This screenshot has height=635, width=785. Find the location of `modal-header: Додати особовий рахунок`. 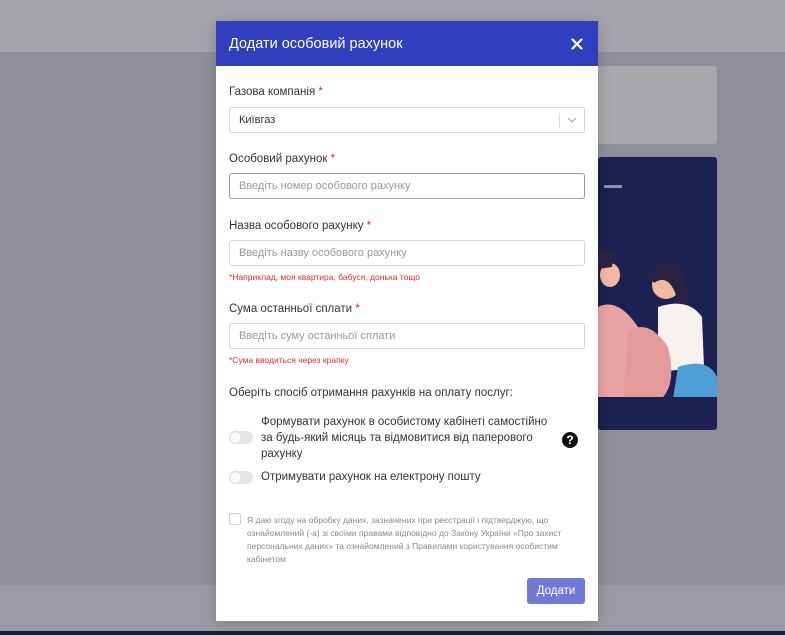

modal-header: Додати особовий рахунок is located at coordinates (407, 43).